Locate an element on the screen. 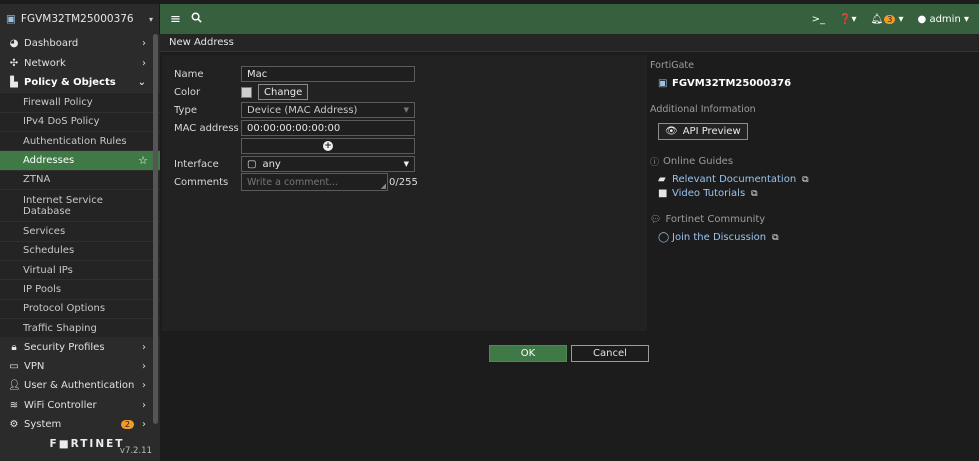 The image size is (979, 461). question-circle-icon: ⓘ is located at coordinates (655, 163).